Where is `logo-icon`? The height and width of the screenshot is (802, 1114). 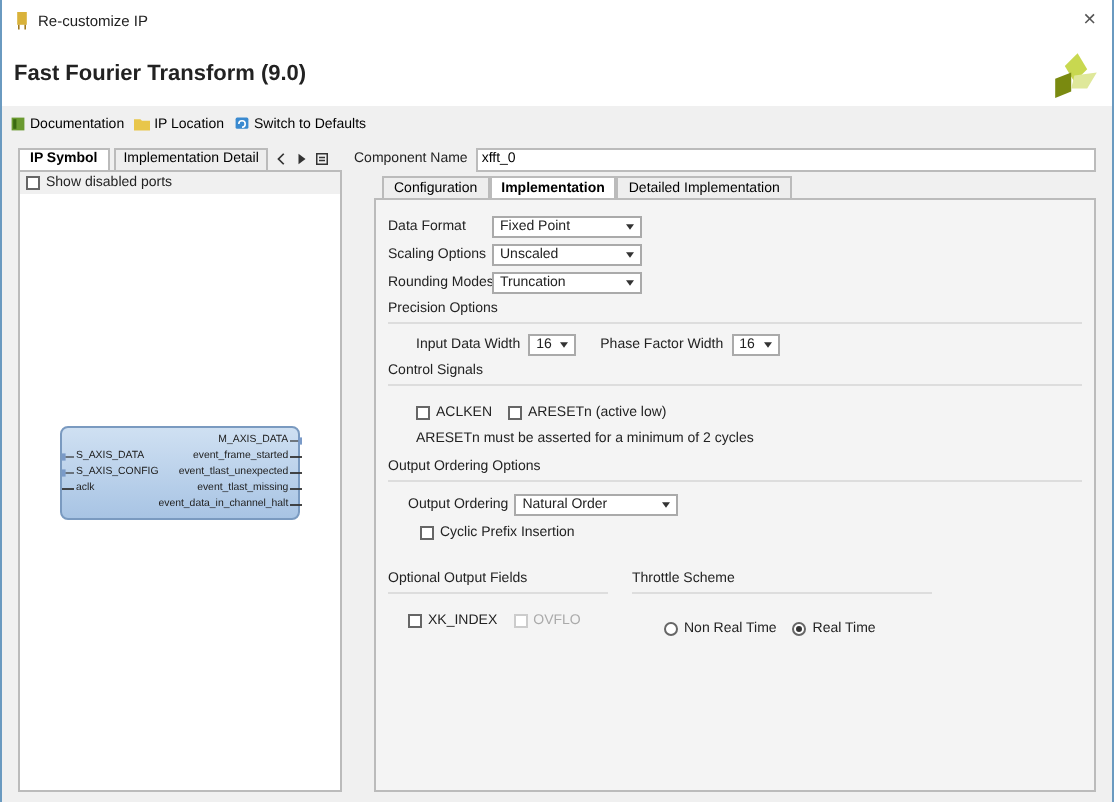 logo-icon is located at coordinates (1076, 73).